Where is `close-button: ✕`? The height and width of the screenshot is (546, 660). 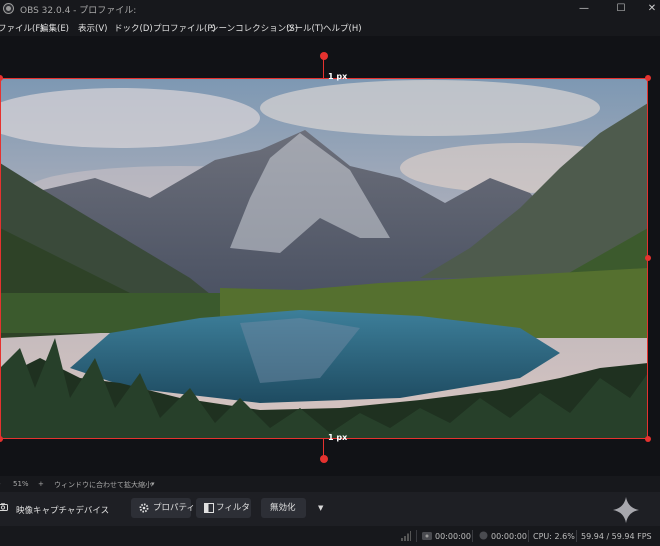 close-button: ✕ is located at coordinates (649, 9).